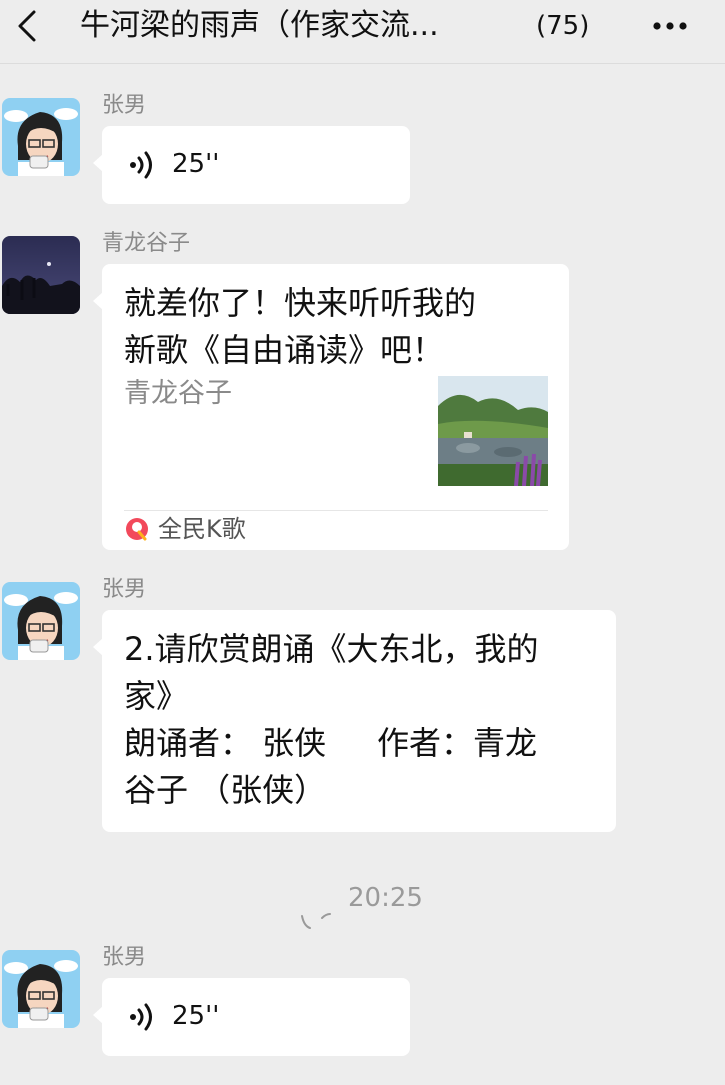 The image size is (725, 1085). I want to click on back-icon, so click(28, 26).